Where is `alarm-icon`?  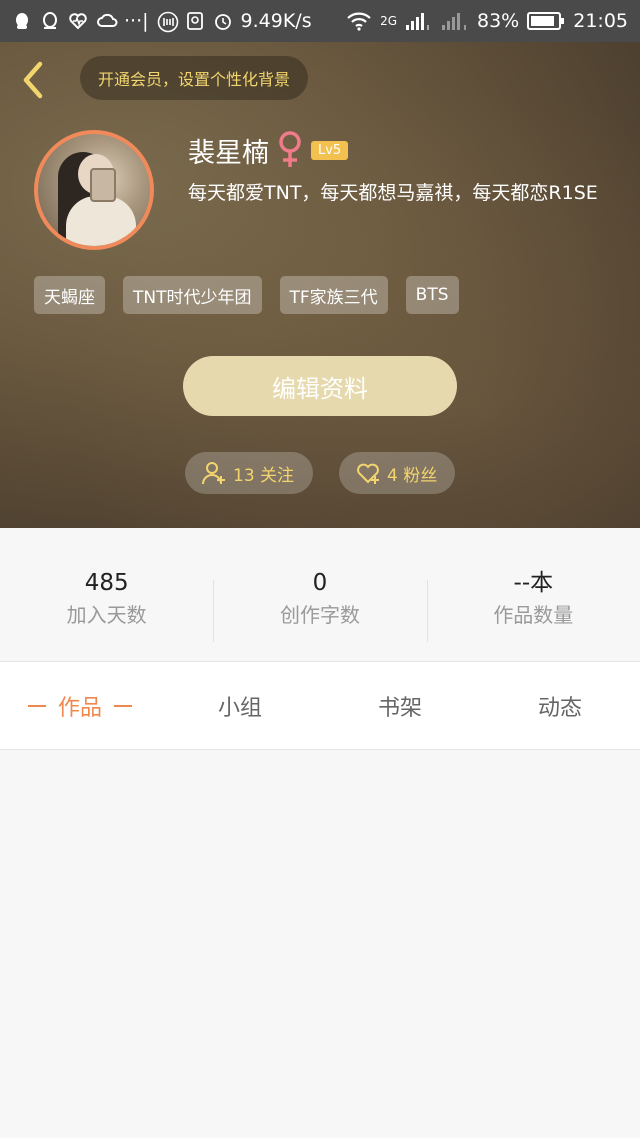
alarm-icon is located at coordinates (223, 21).